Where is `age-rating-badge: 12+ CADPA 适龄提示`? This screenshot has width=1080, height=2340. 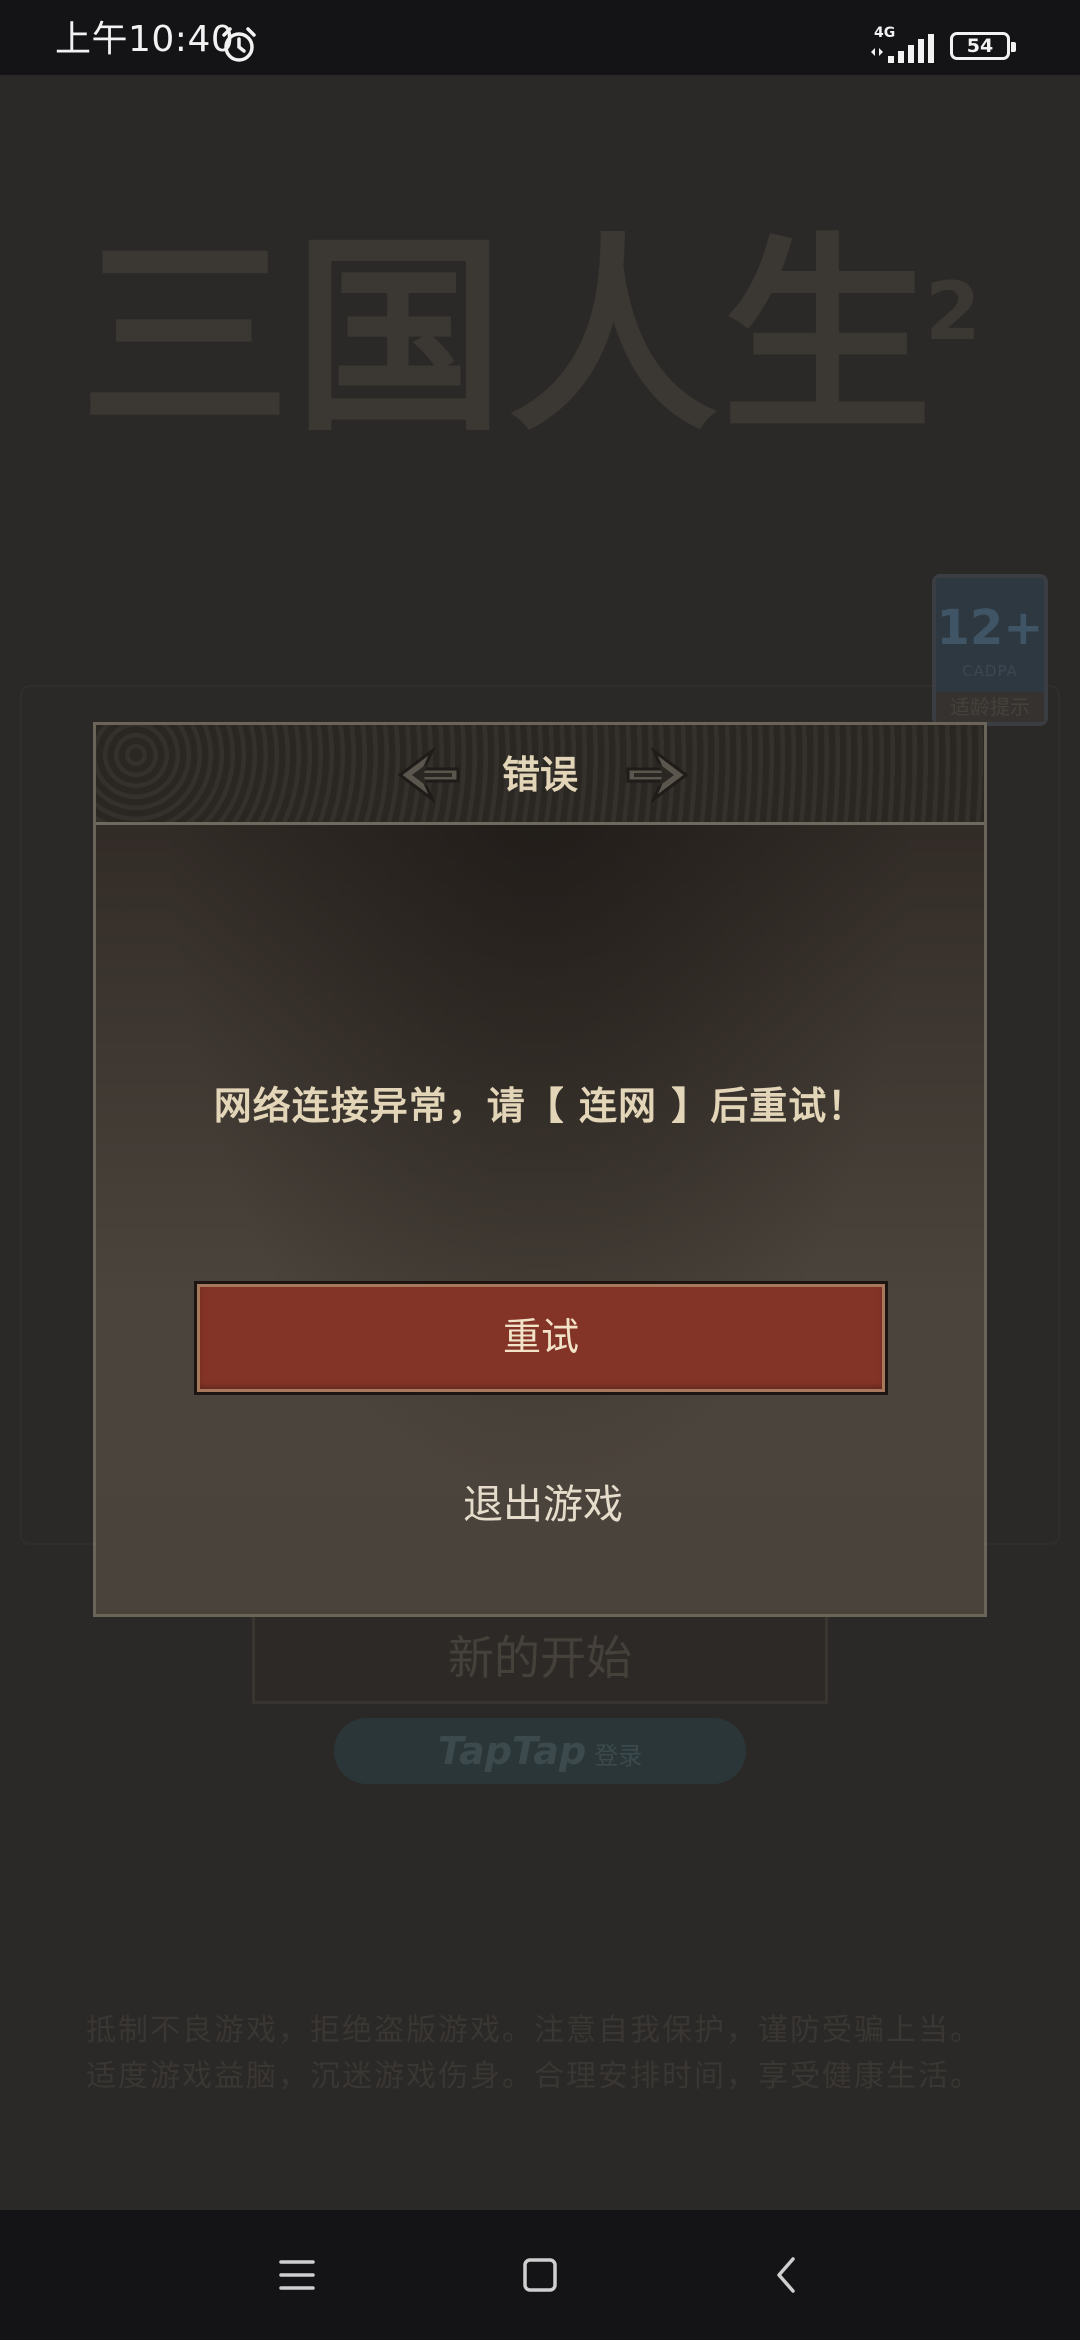
age-rating-badge: 12+ CADPA 适龄提示 is located at coordinates (990, 650).